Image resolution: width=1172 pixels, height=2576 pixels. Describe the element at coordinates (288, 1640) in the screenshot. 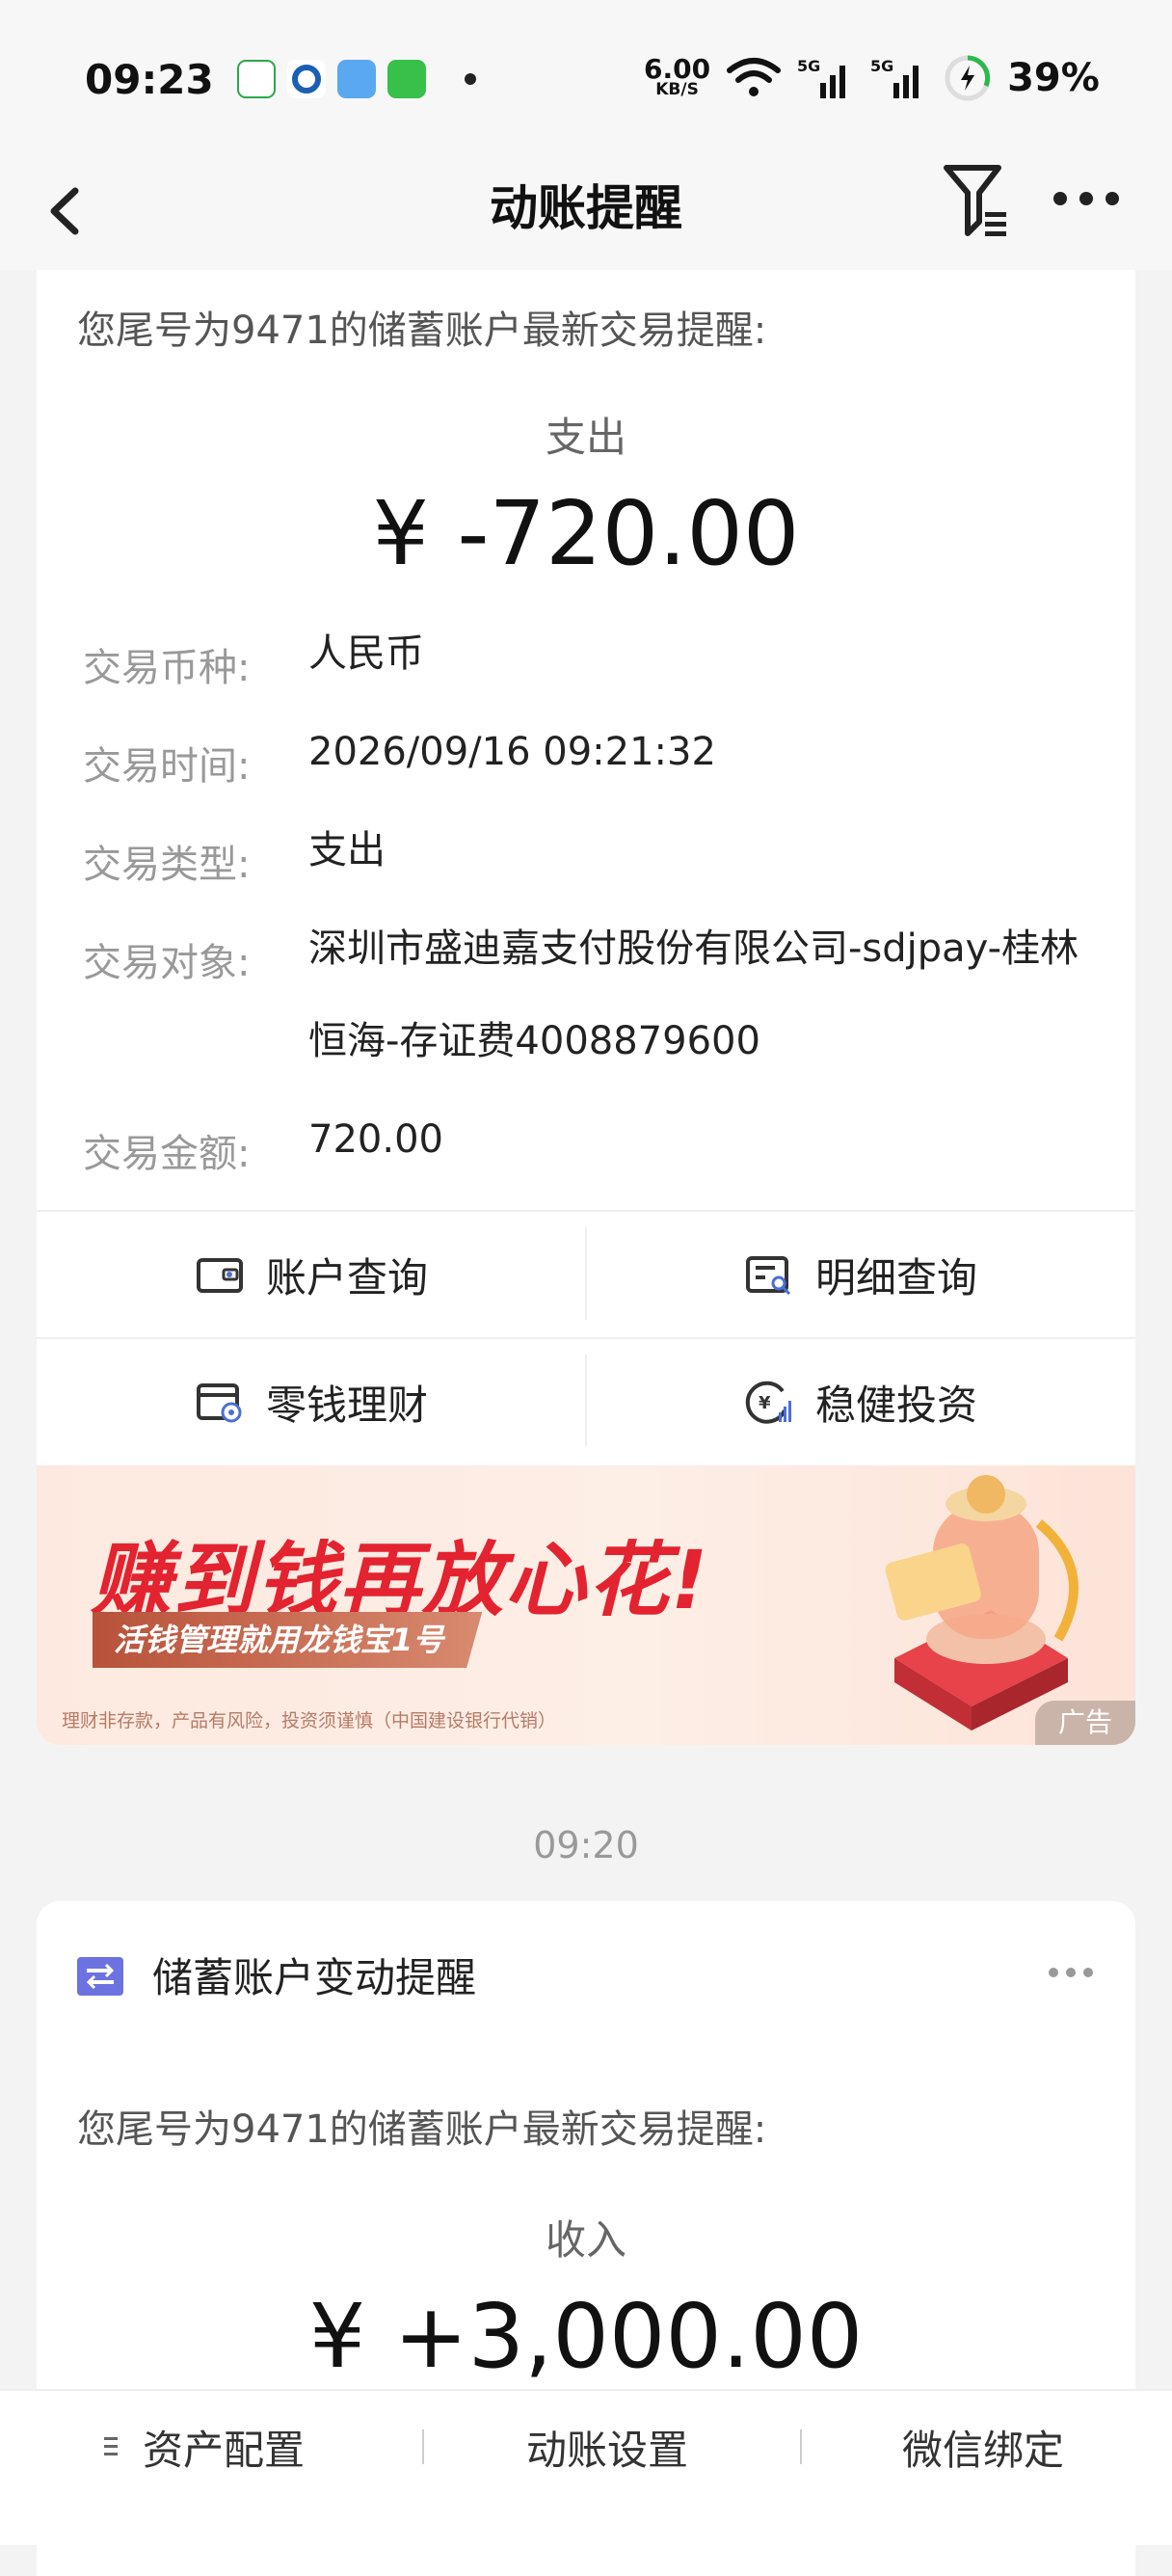

I see `banner-subline: 活钱管理就用龙钱宝1号` at that location.